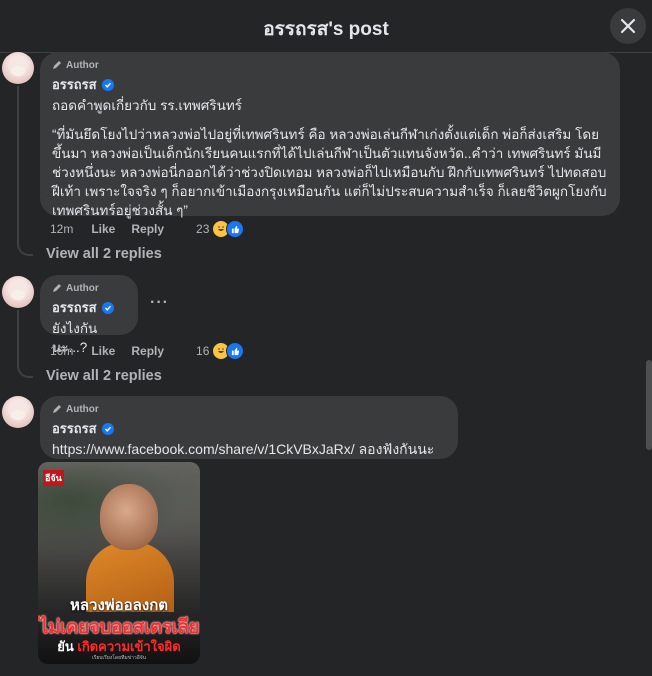 This screenshot has width=652, height=676. I want to click on caption-3-highlight: เกิดความเข้าใจผิด, so click(129, 646).